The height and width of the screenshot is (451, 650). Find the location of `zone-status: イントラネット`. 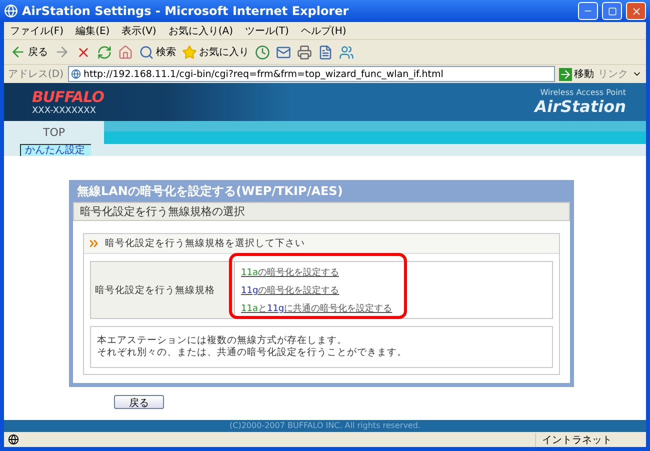

zone-status: イントラネット is located at coordinates (588, 439).